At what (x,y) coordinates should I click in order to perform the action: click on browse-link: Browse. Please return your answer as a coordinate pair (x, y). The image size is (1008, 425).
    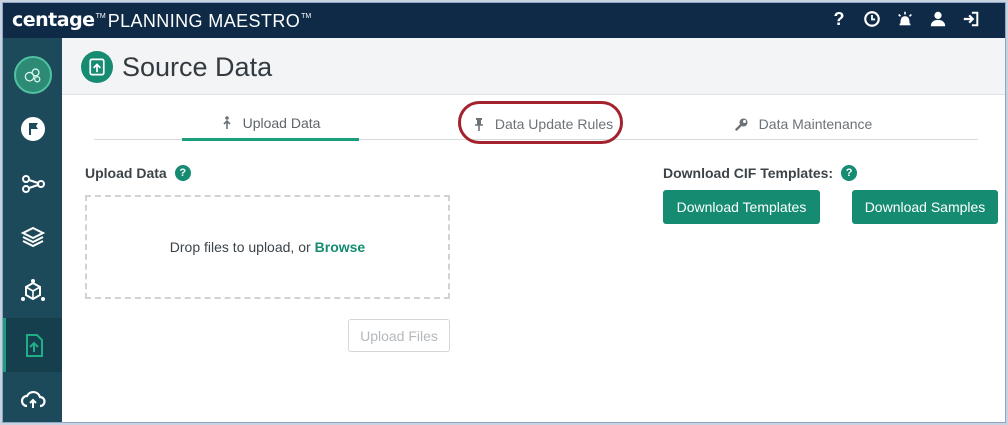
    Looking at the image, I should click on (340, 247).